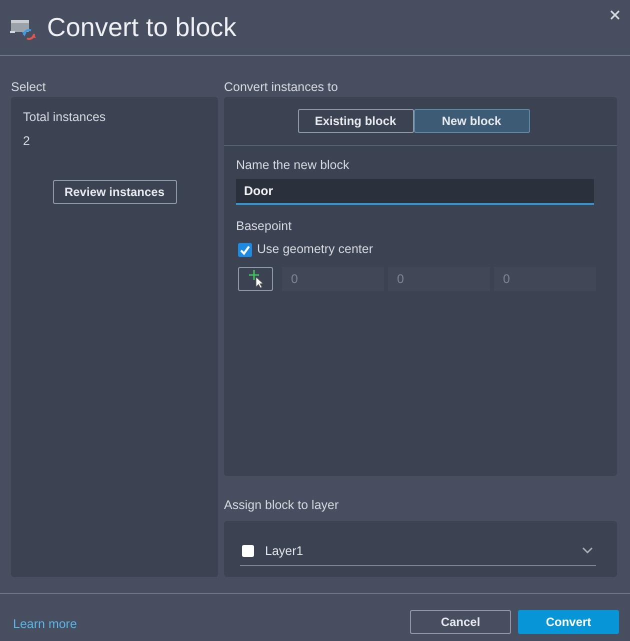 Image resolution: width=630 pixels, height=641 pixels. What do you see at coordinates (26, 141) in the screenshot?
I see `instance-count: 2` at bounding box center [26, 141].